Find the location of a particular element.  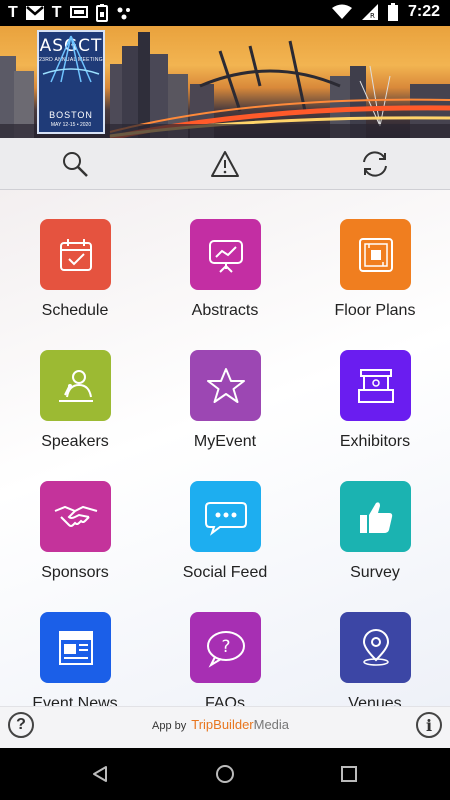

t-notification-icon-2: T is located at coordinates (56, 12).